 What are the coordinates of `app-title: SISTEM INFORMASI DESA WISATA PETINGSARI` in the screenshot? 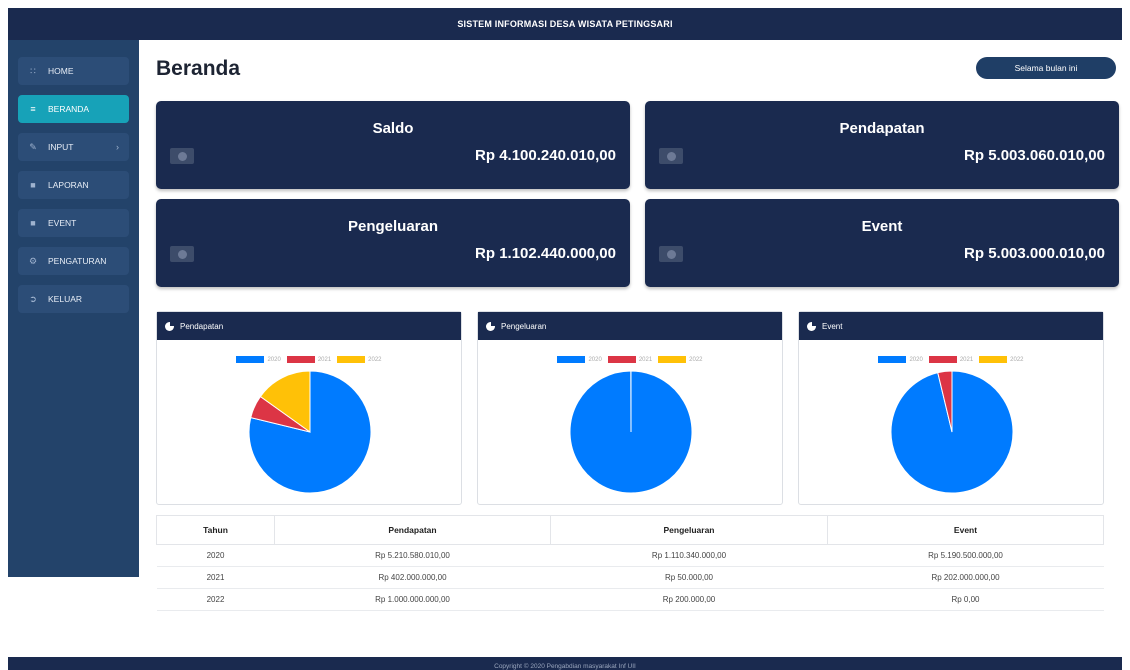 It's located at (565, 24).